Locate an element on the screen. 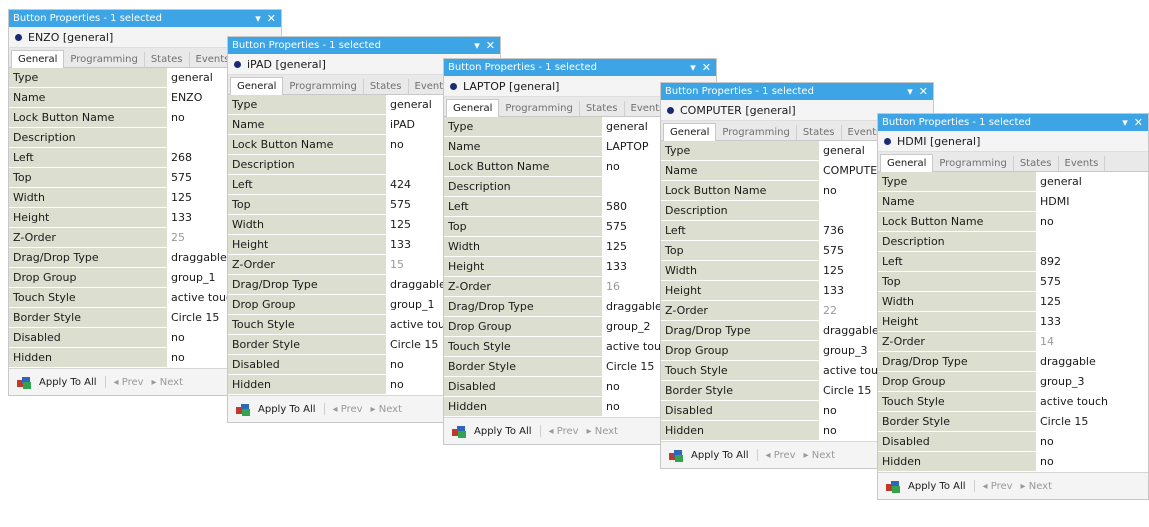 This screenshot has height=527, width=1149. property-row: Top 575 is located at coordinates (1013, 281).